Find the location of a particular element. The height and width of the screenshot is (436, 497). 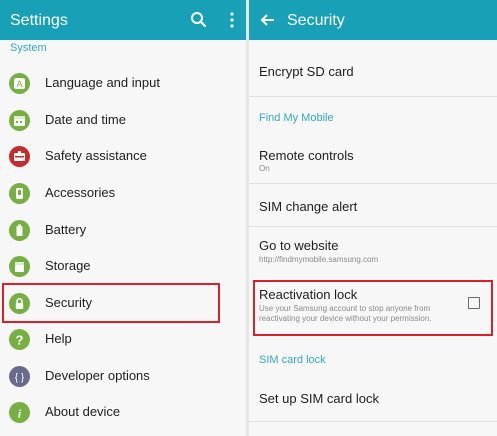

remote-controls-status: On is located at coordinates (264, 168).